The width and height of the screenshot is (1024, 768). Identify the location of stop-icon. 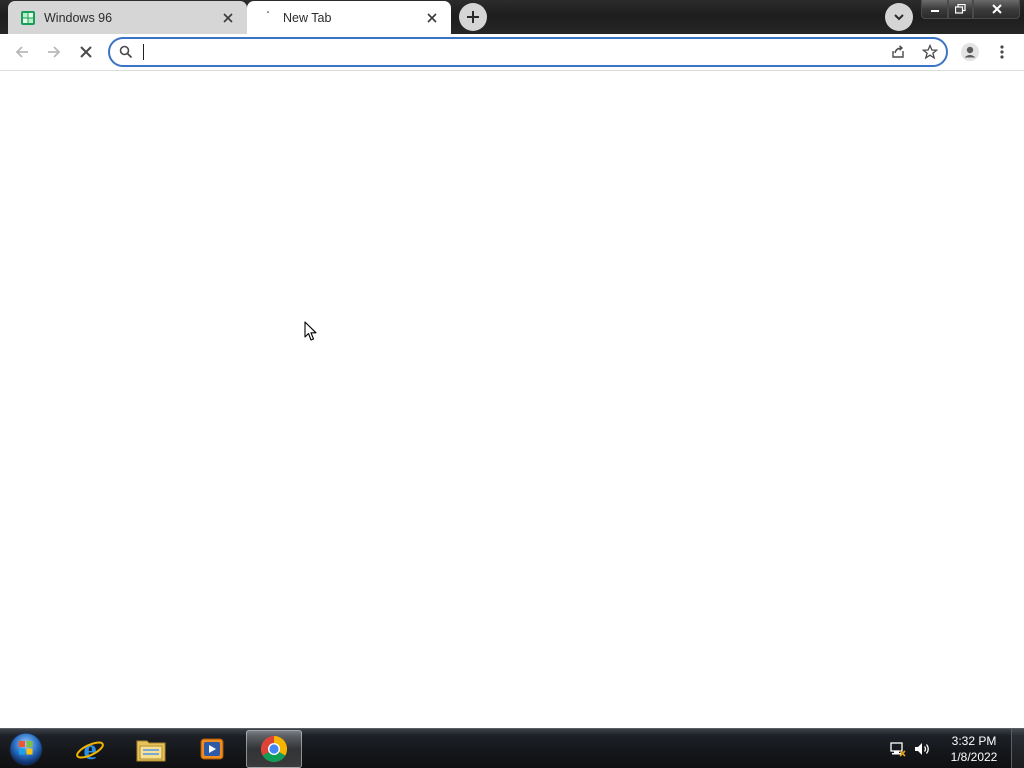
(86, 52).